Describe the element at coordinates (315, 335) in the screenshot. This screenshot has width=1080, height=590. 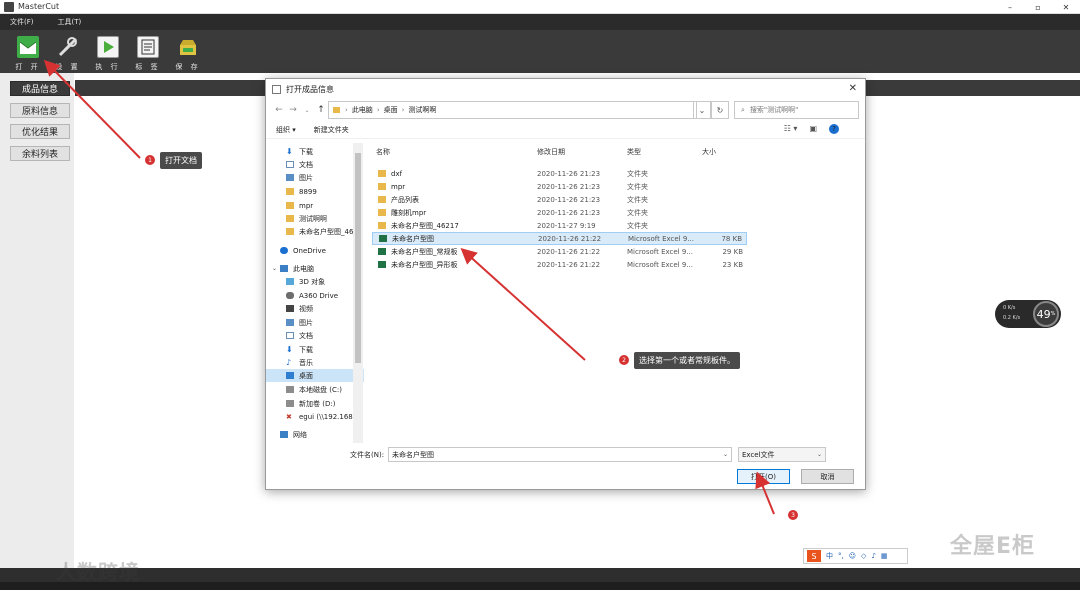
I see `nav-documents-pc: 文档` at that location.